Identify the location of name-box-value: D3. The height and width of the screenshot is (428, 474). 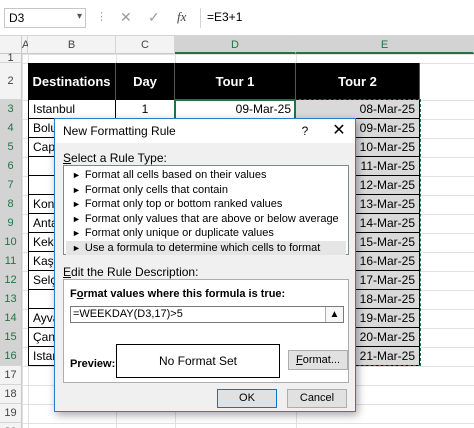
(17, 18).